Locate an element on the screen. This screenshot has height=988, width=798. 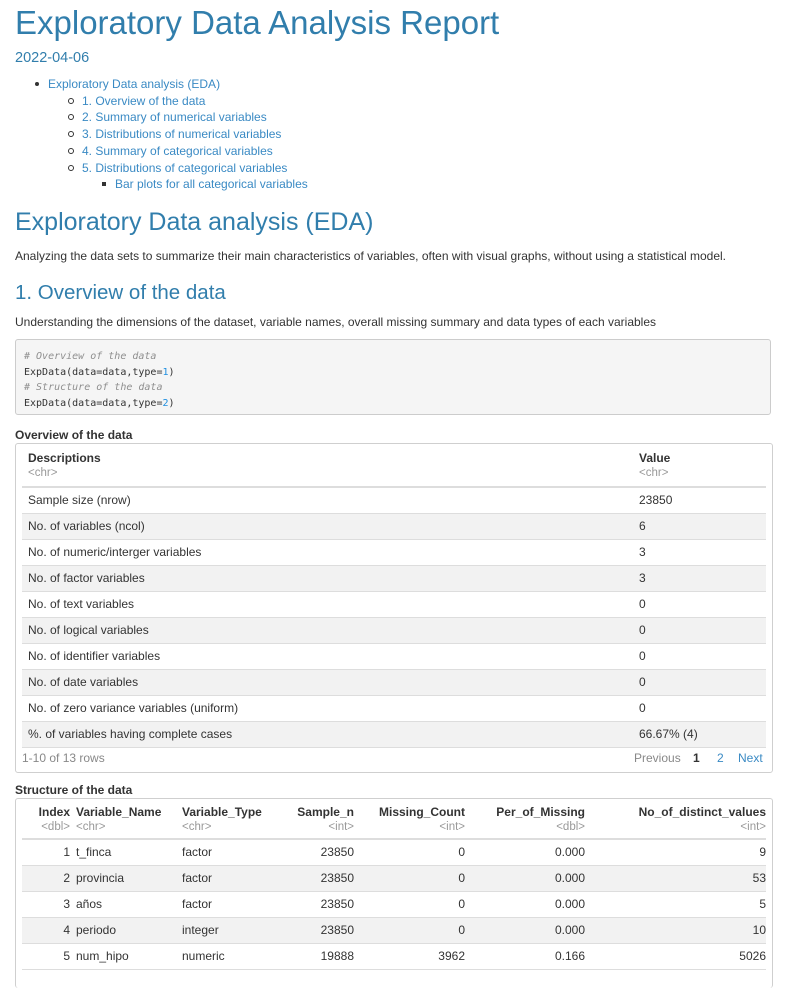
code-comment: # Structure of the data is located at coordinates (93, 387).